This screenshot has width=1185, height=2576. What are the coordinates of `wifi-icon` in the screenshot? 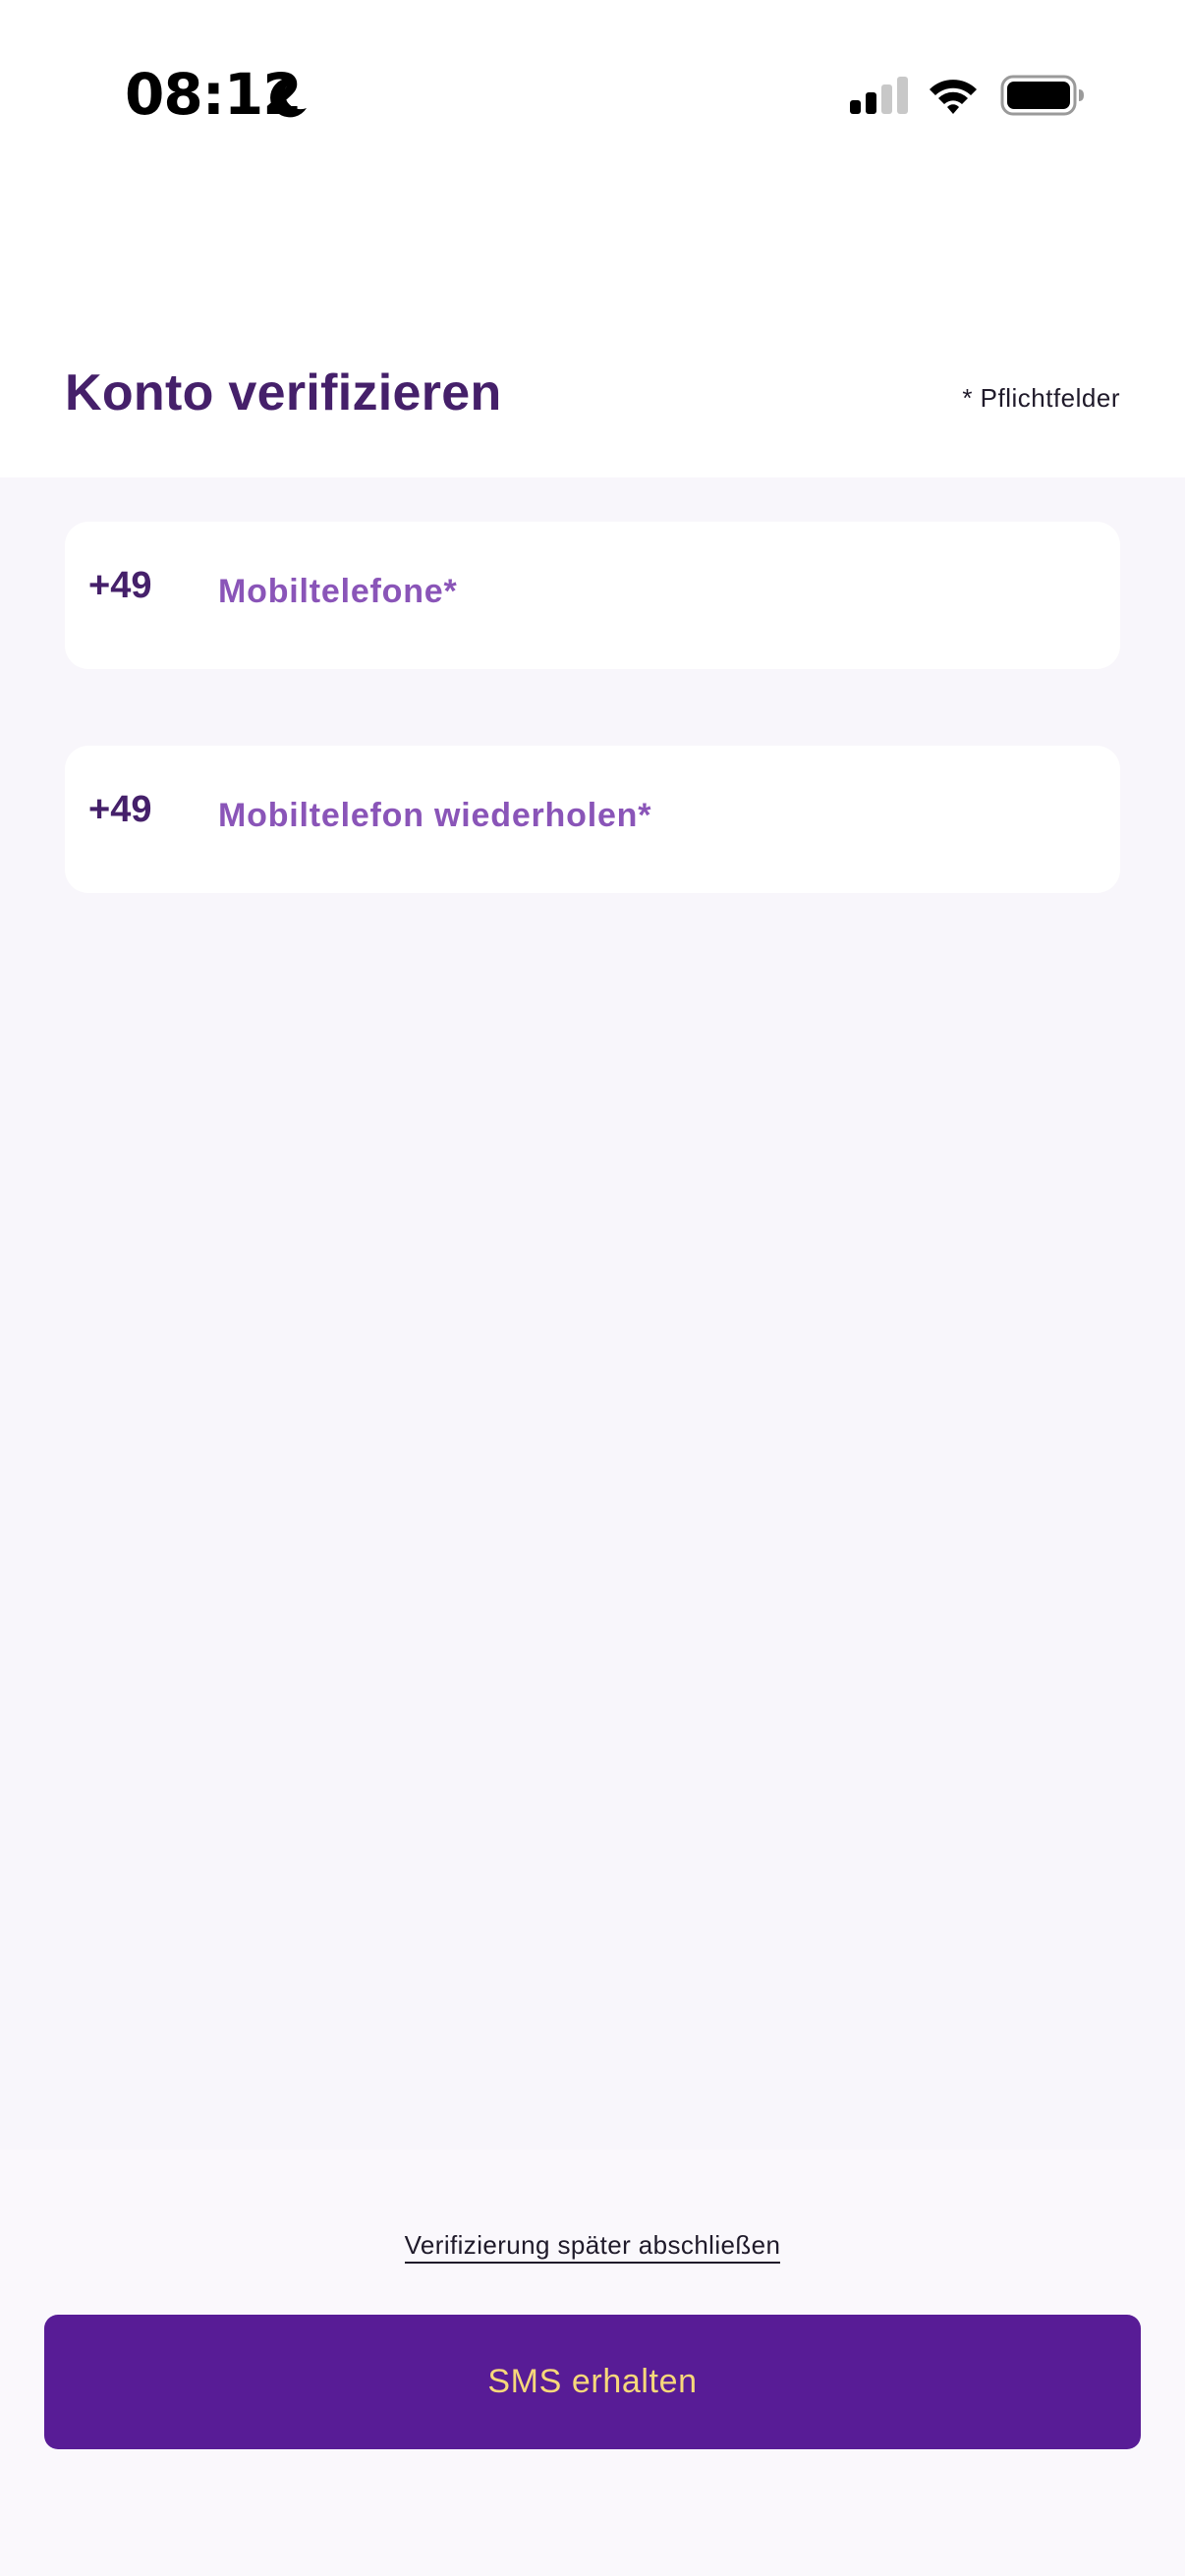 It's located at (954, 97).